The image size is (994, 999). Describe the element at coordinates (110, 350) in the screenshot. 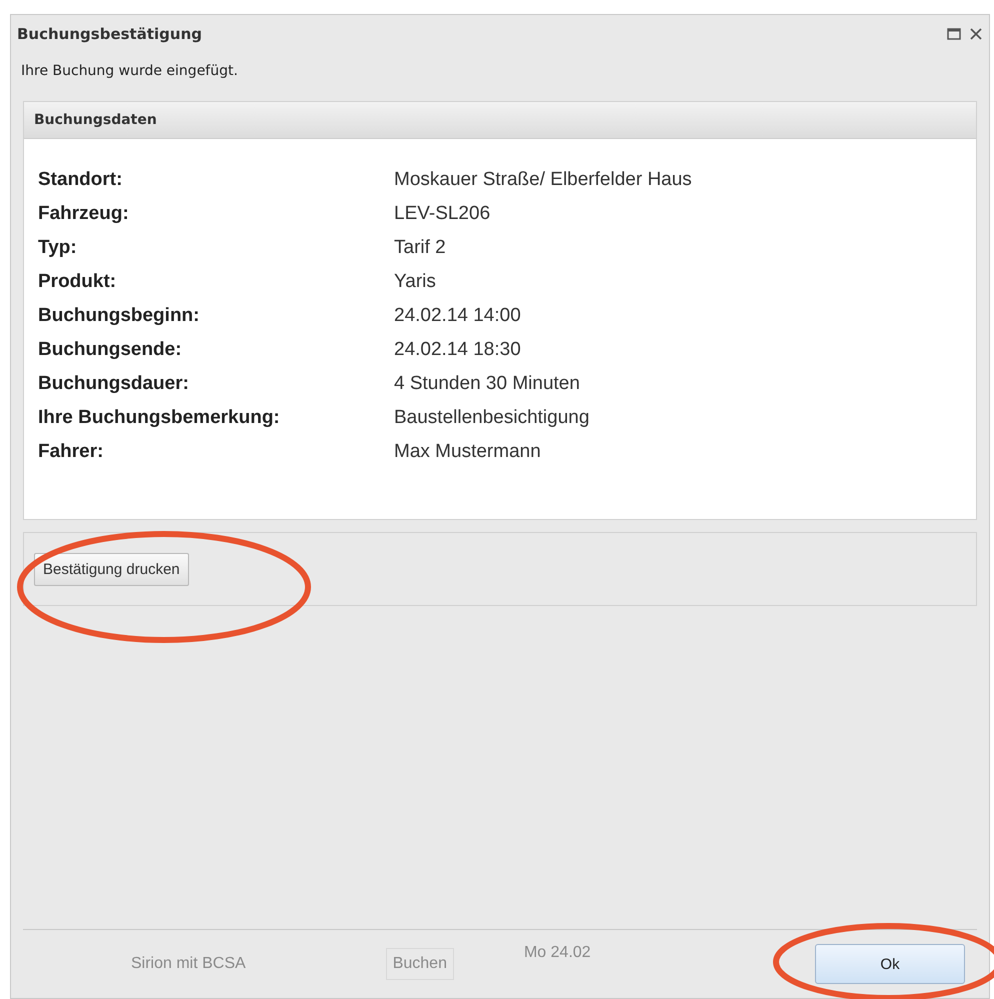

I see `field-label: Buchungsende:` at that location.